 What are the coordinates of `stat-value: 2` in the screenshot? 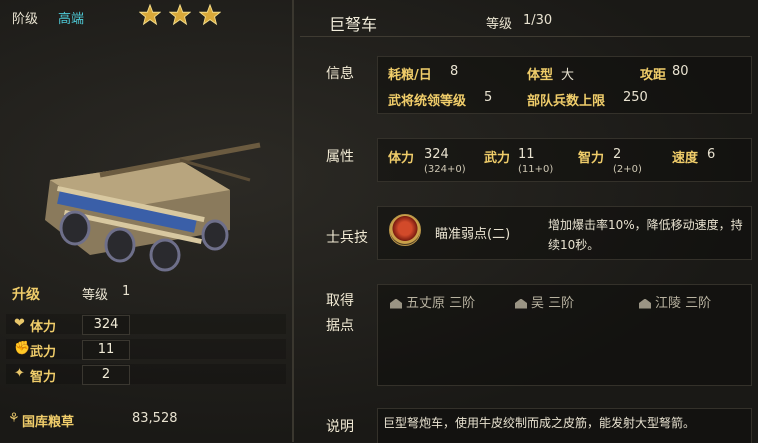 It's located at (106, 375).